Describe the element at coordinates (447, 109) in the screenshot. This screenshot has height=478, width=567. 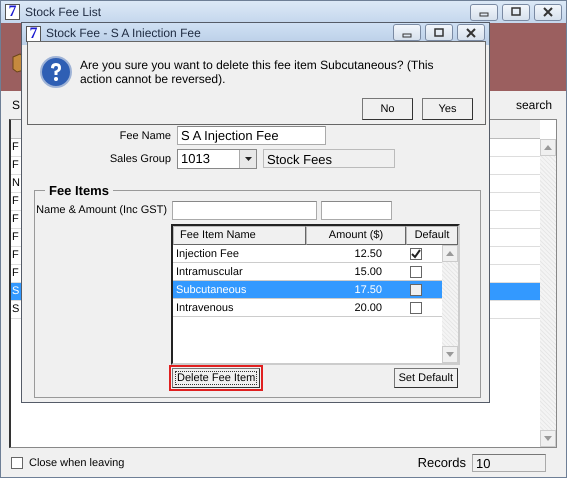
I see `dialog-button: Yes` at that location.